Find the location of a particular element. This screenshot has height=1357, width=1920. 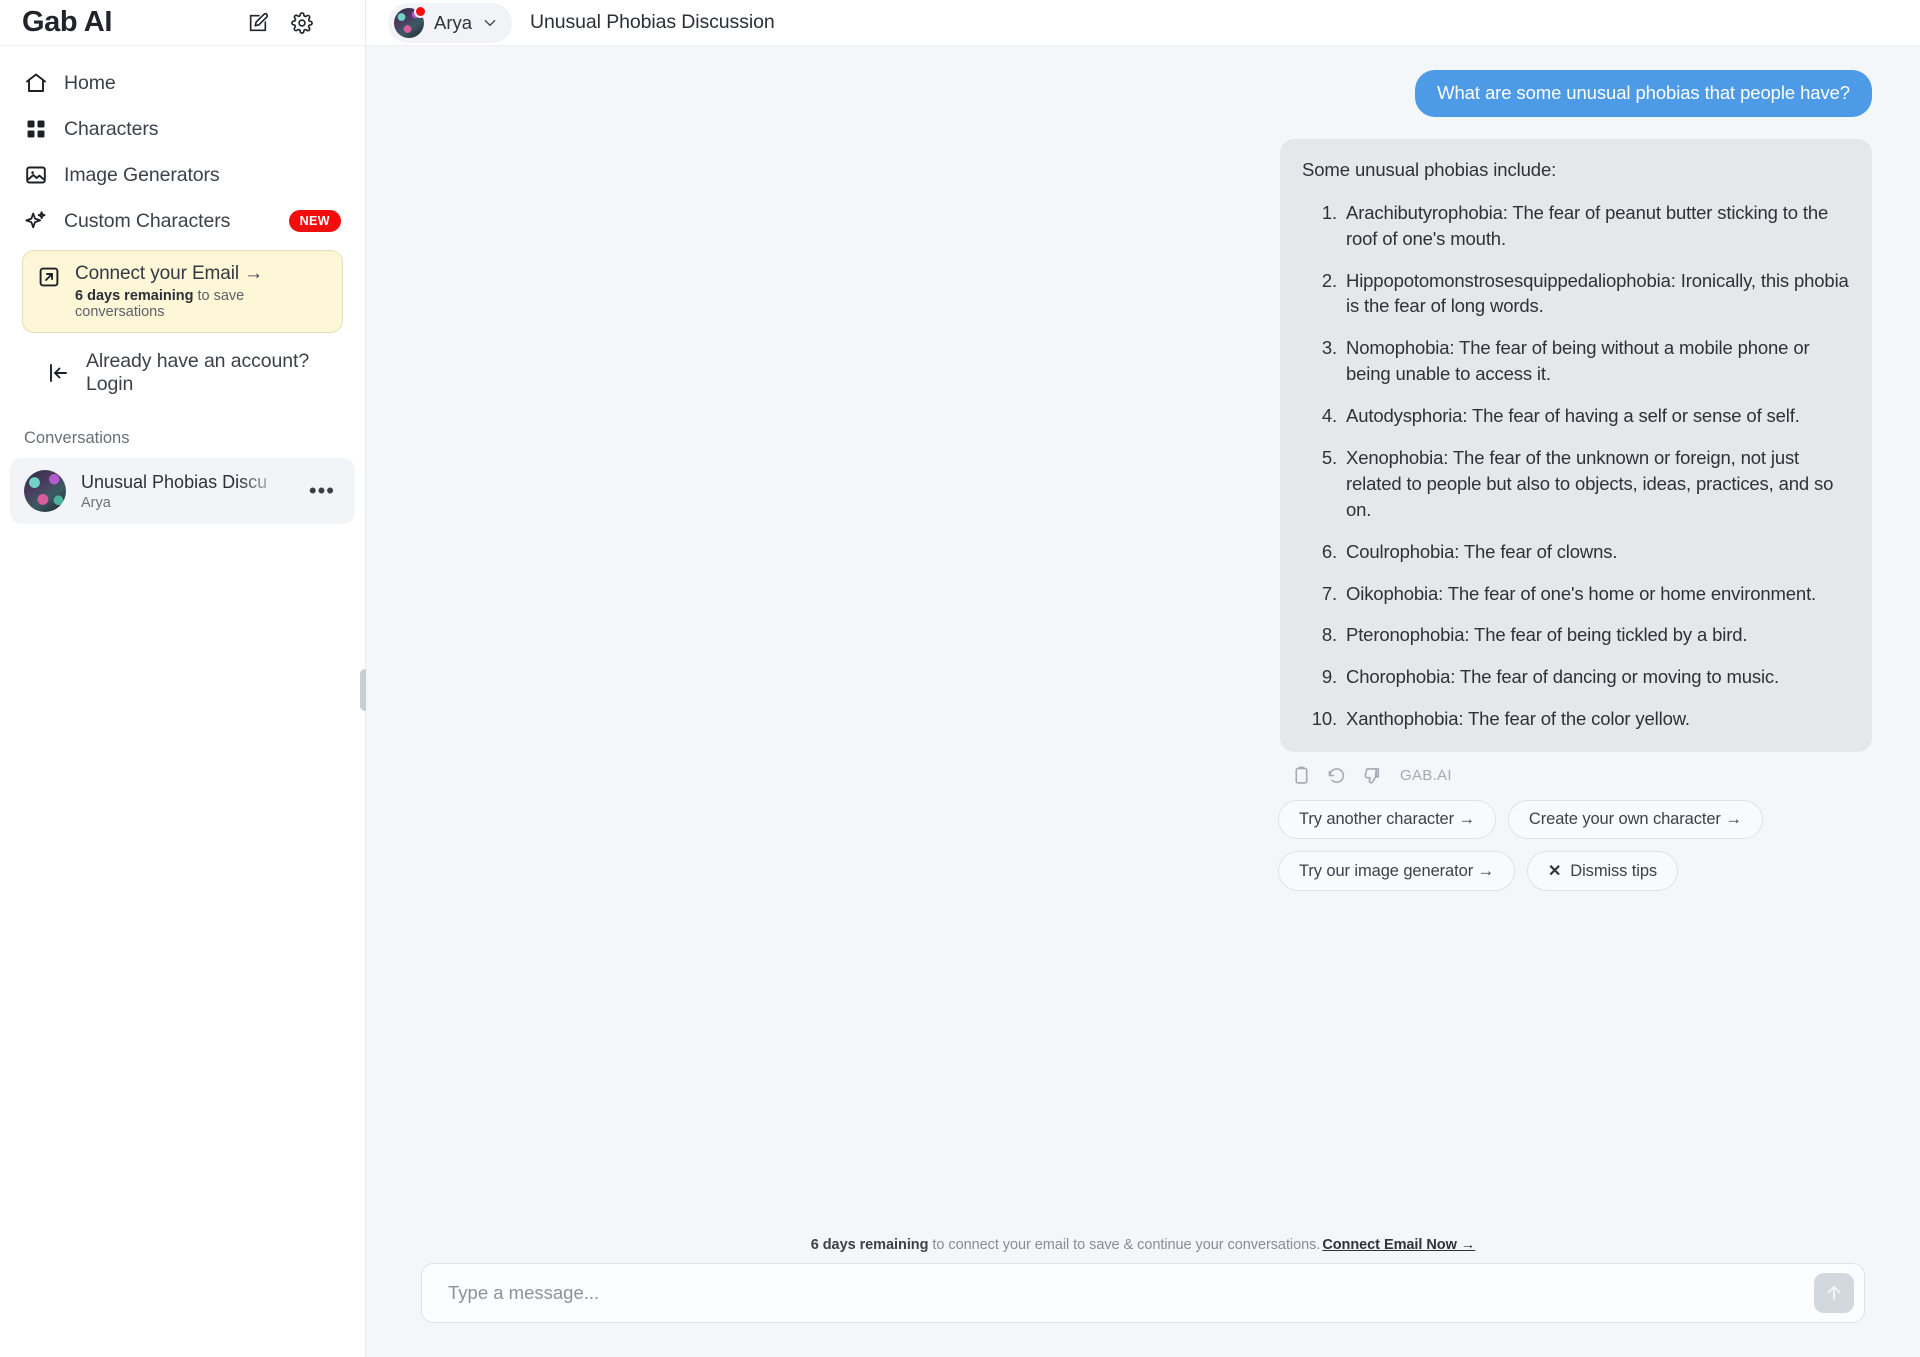

connect-email-subtitle: 6 days remaining to save conversations is located at coordinates (201, 304).